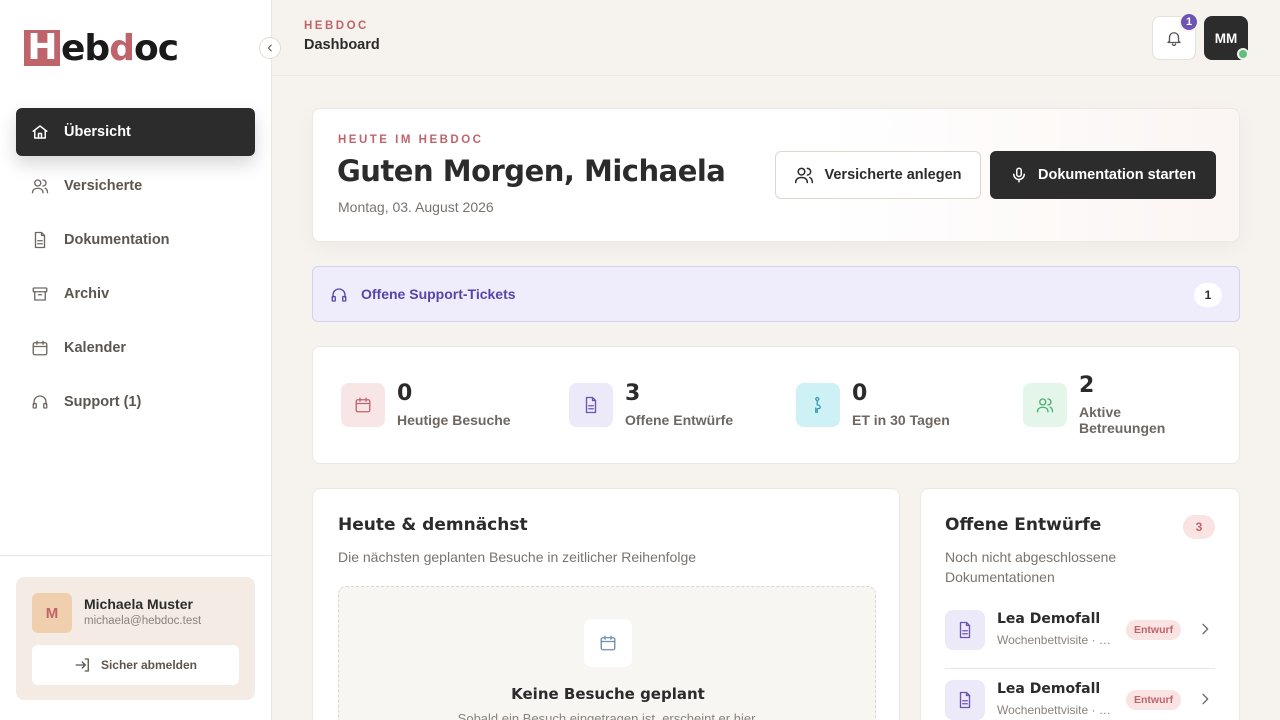  I want to click on stat-value: 2, so click(1087, 385).